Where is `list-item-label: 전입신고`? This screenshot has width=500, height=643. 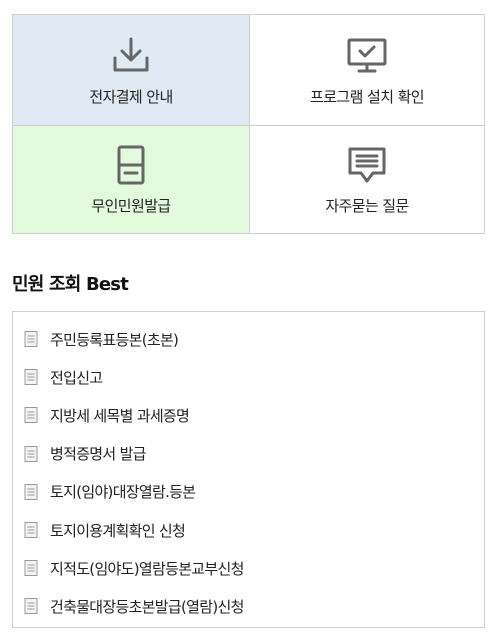 list-item-label: 전입신고 is located at coordinates (76, 377).